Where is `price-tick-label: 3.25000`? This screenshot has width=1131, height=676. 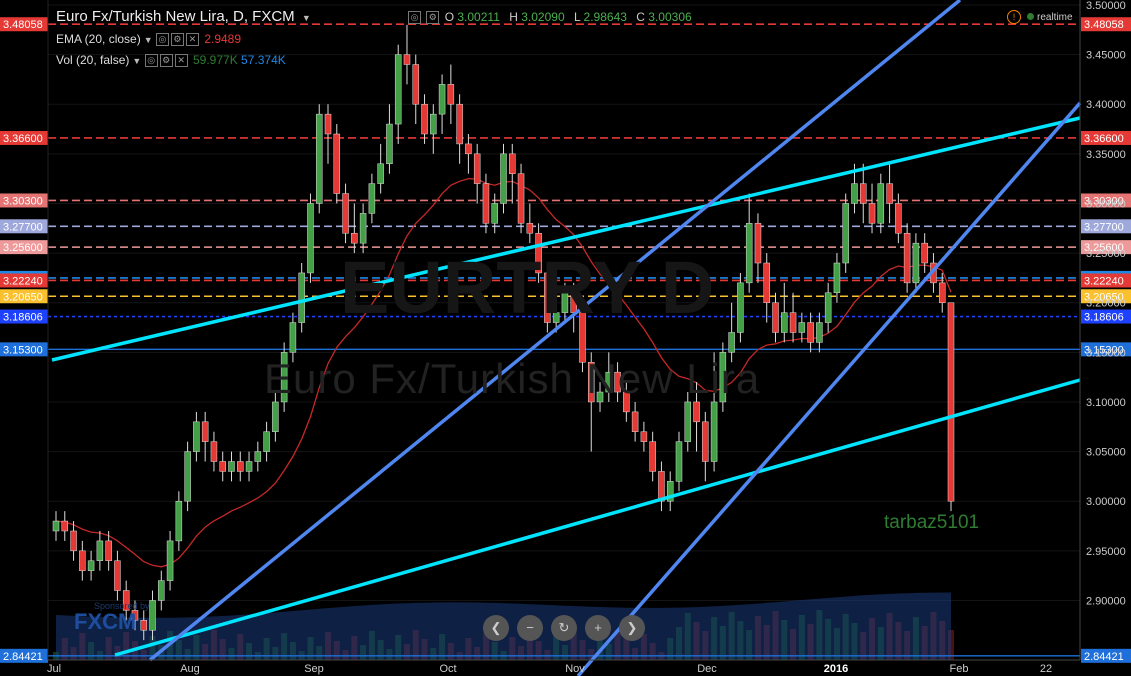
price-tick-label: 3.25000 is located at coordinates (1106, 254).